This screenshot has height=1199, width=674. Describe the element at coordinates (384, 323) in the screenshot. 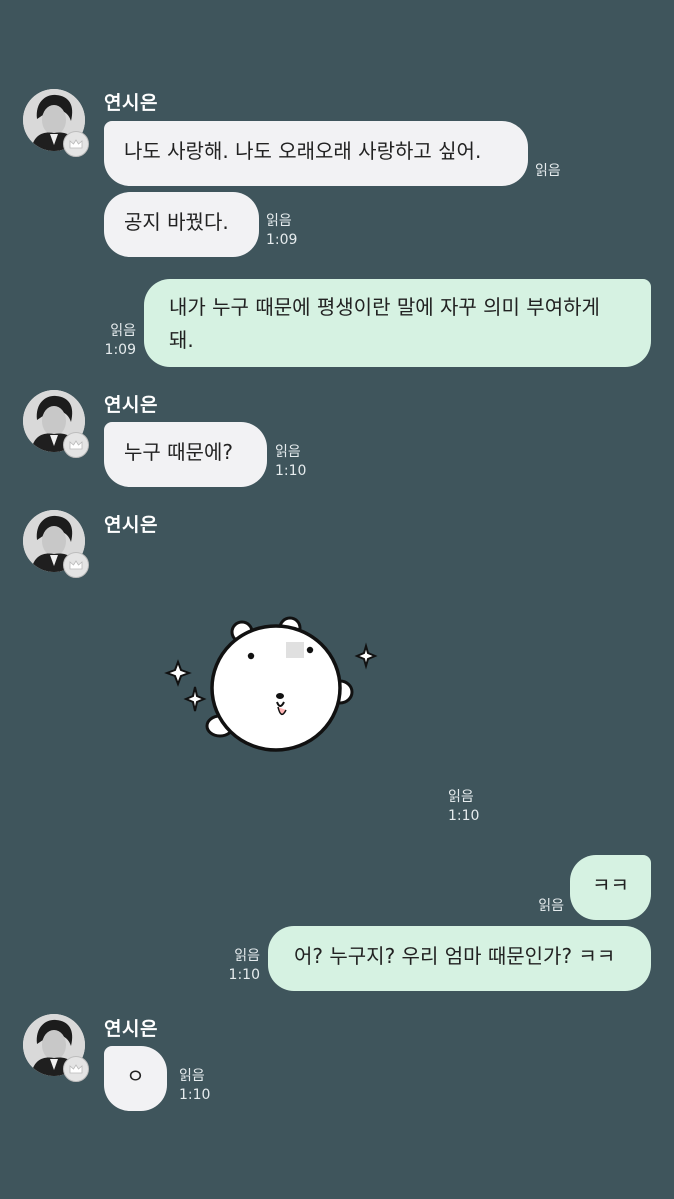

I see `message-text: 내가 누구 때문에 평생이란 말에 자꾸 의미 부여하게 돼.` at that location.